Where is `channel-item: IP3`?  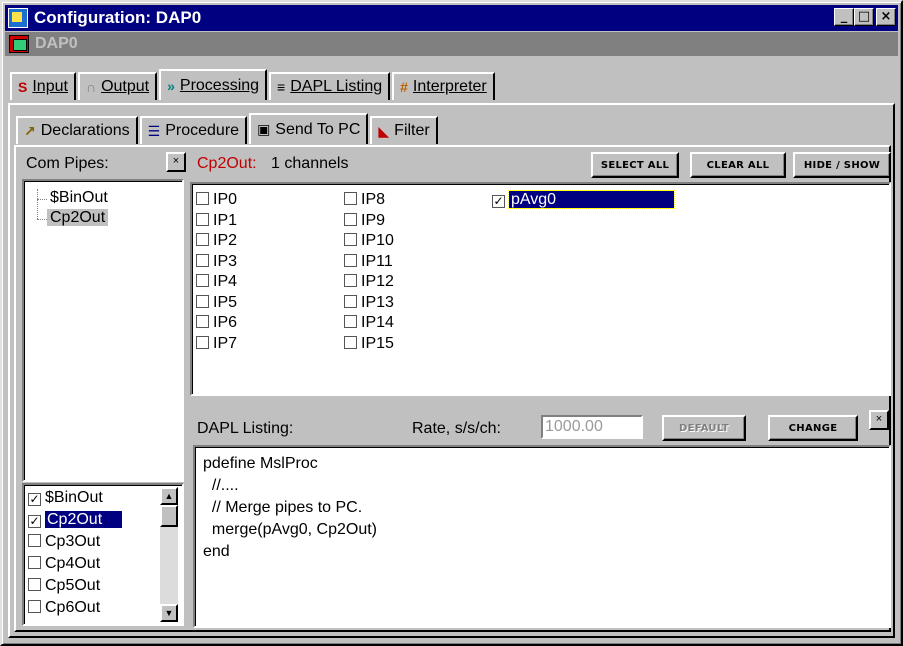 channel-item: IP3 is located at coordinates (216, 262).